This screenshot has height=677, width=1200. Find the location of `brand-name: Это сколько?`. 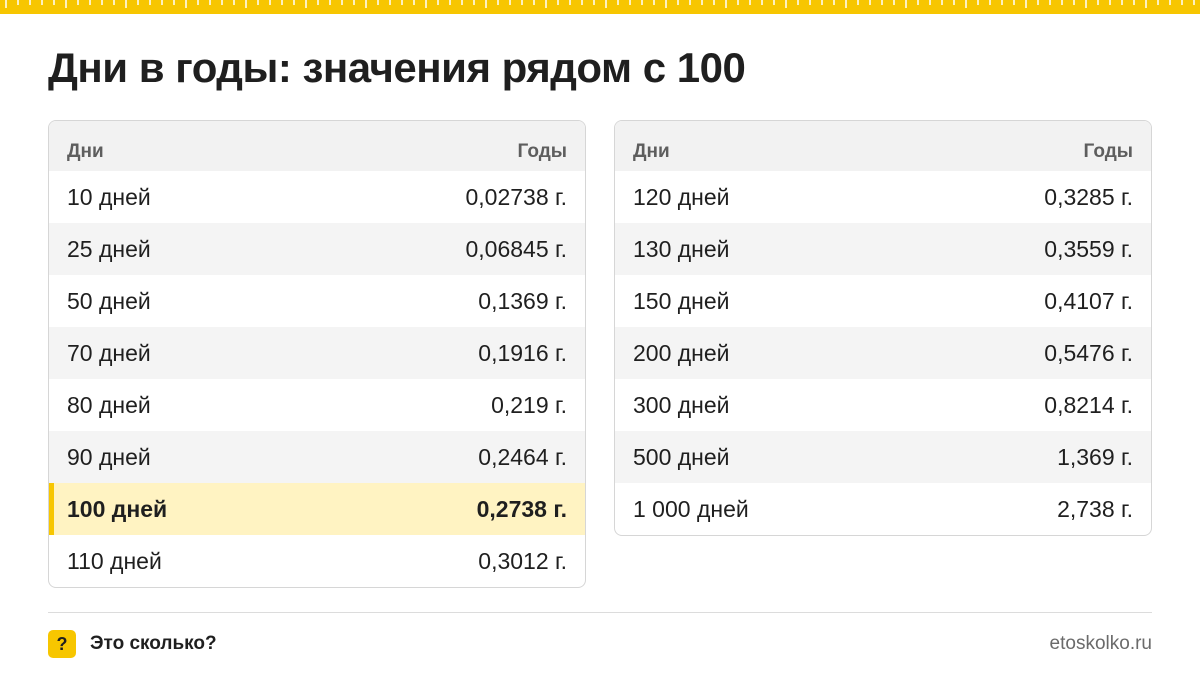

brand-name: Это сколько? is located at coordinates (153, 643).